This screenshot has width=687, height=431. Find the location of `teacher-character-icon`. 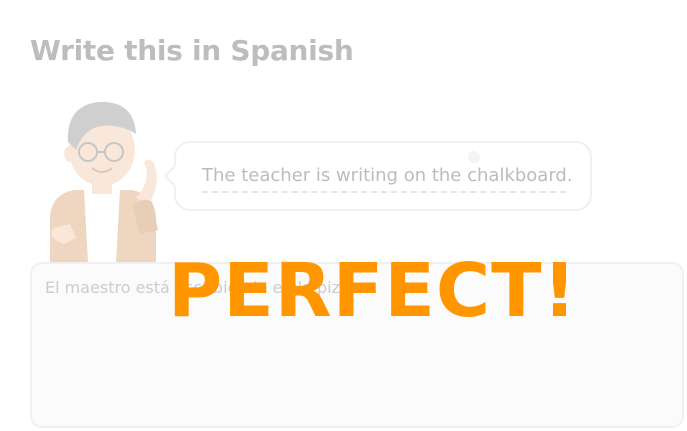

teacher-character-icon is located at coordinates (104, 181).